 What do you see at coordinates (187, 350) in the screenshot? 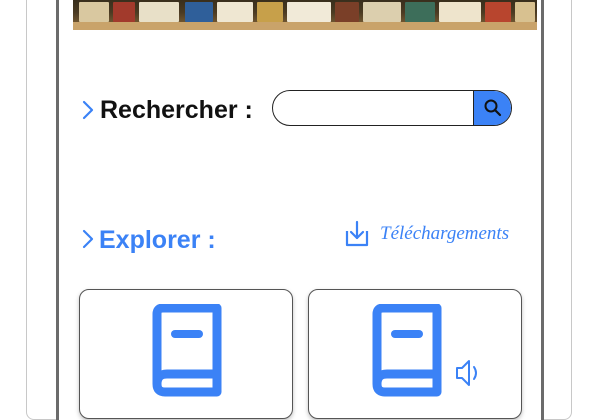
I see `book-icon` at bounding box center [187, 350].